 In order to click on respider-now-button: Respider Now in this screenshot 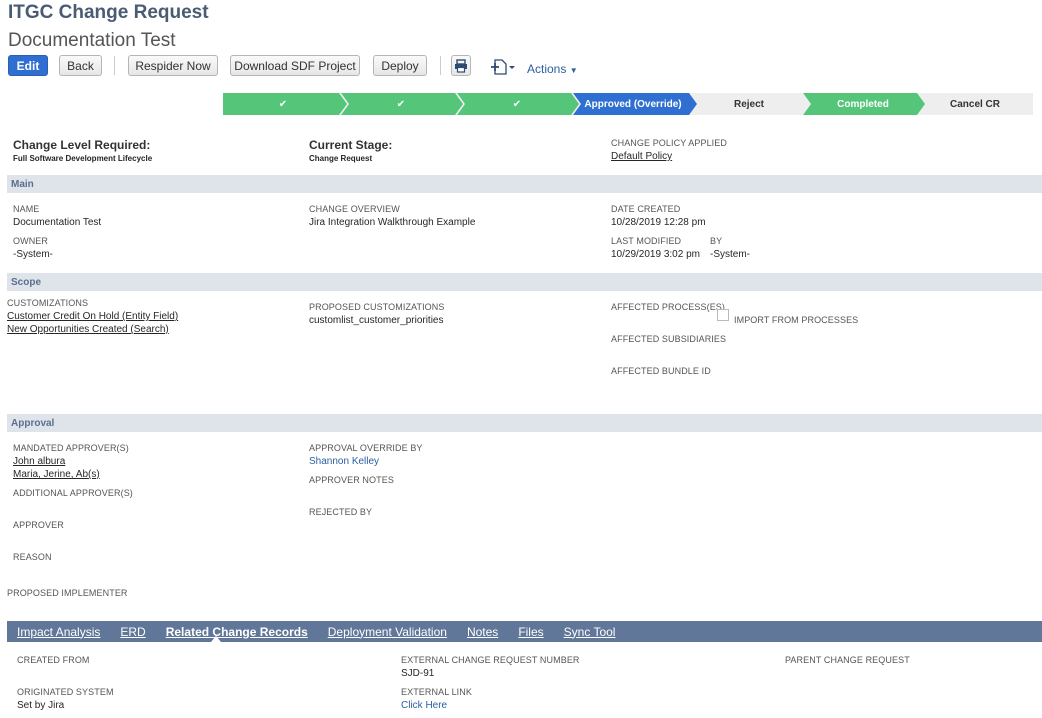, I will do `click(173, 65)`.